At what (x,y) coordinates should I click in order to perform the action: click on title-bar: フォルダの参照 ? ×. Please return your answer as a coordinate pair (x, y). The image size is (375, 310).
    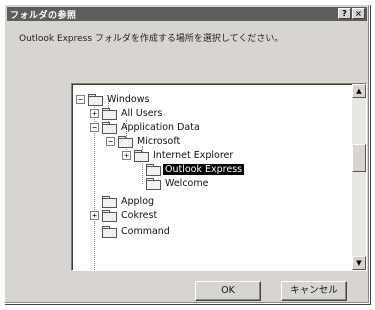
    Looking at the image, I should click on (187, 14).